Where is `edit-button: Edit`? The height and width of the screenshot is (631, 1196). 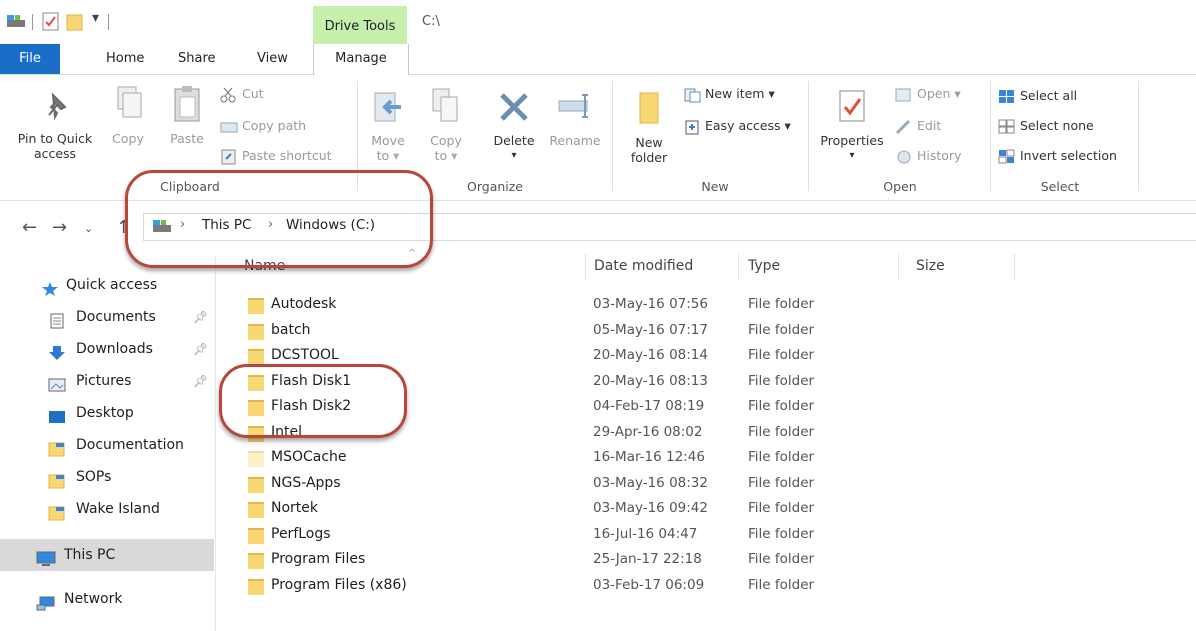
edit-button: Edit is located at coordinates (918, 126).